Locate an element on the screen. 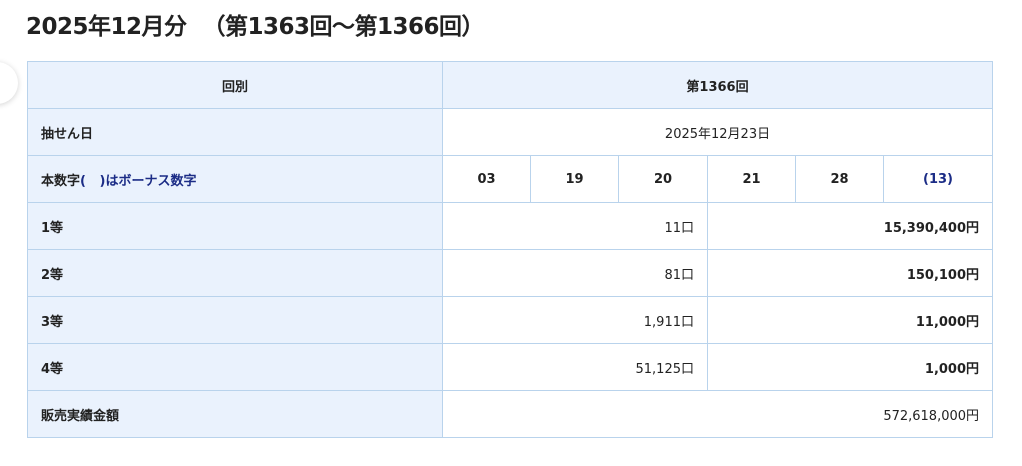 This screenshot has height=466, width=1022. prize-row: 1等 11口 15,390,400円 is located at coordinates (510, 226).